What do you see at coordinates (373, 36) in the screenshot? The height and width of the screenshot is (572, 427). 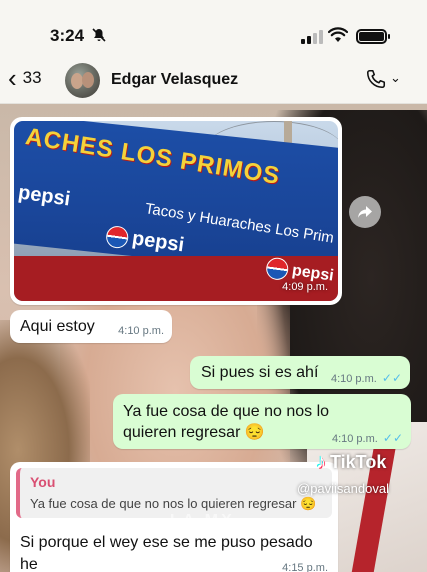 I see `battery-icon` at bounding box center [373, 36].